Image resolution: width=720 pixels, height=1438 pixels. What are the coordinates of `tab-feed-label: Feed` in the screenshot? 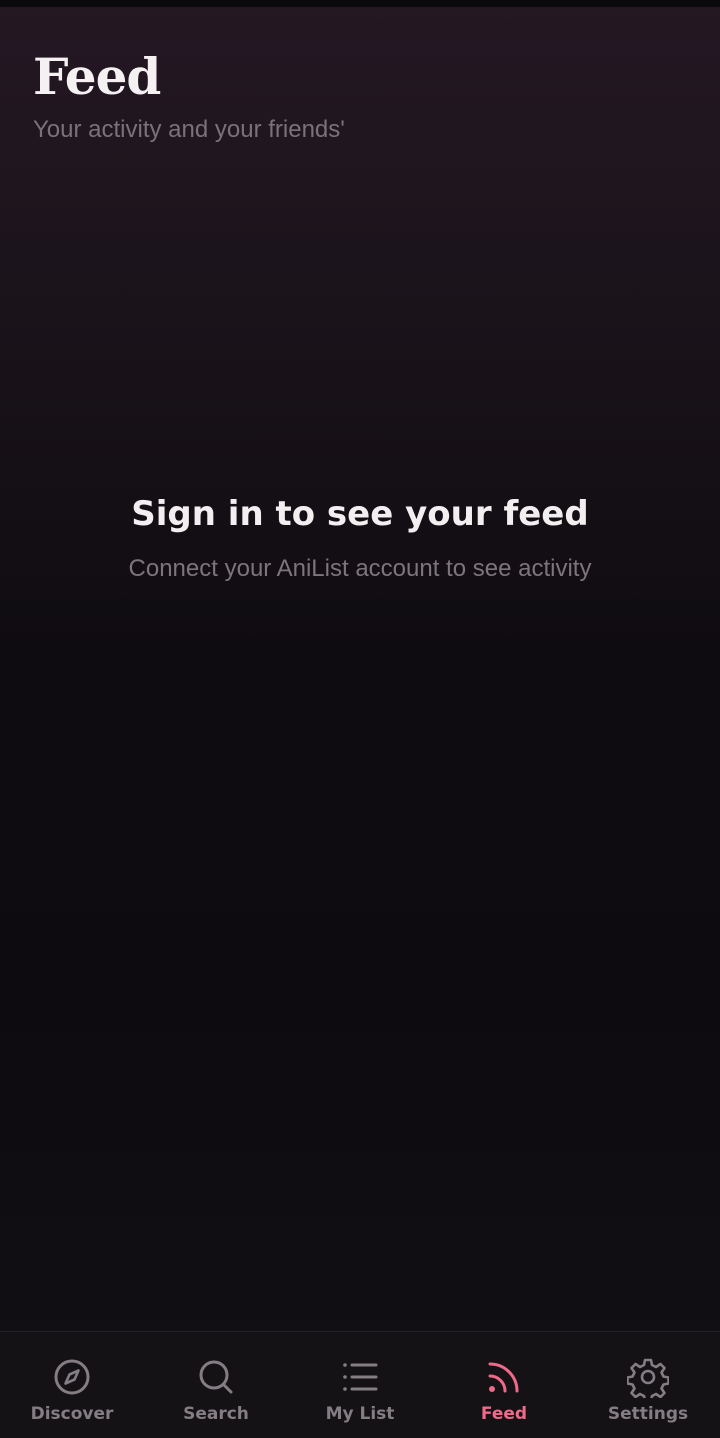 It's located at (504, 1414).